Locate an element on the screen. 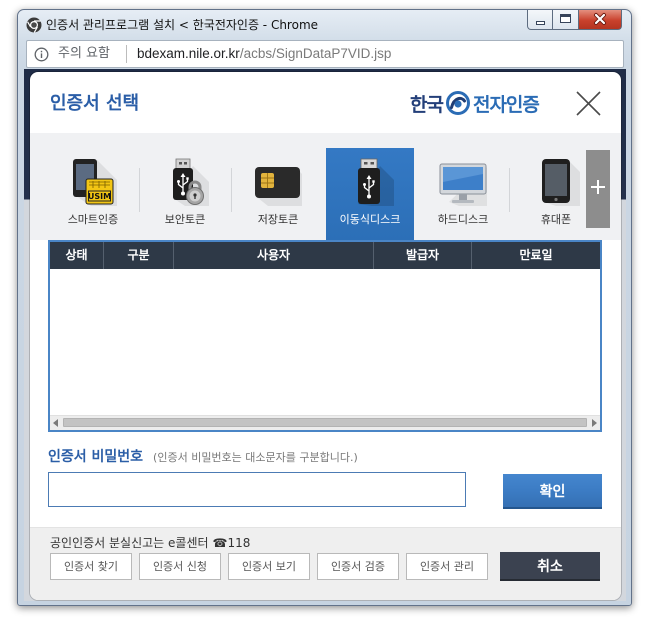 This screenshot has height=620, width=648. maximize-icon is located at coordinates (565, 18).